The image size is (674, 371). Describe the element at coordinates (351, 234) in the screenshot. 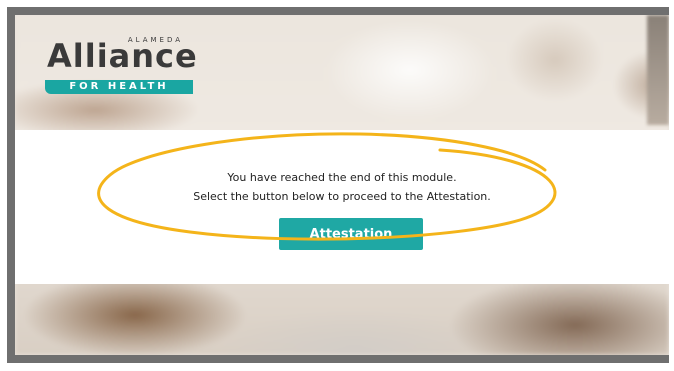

I see `attestation-button: Attestation` at that location.